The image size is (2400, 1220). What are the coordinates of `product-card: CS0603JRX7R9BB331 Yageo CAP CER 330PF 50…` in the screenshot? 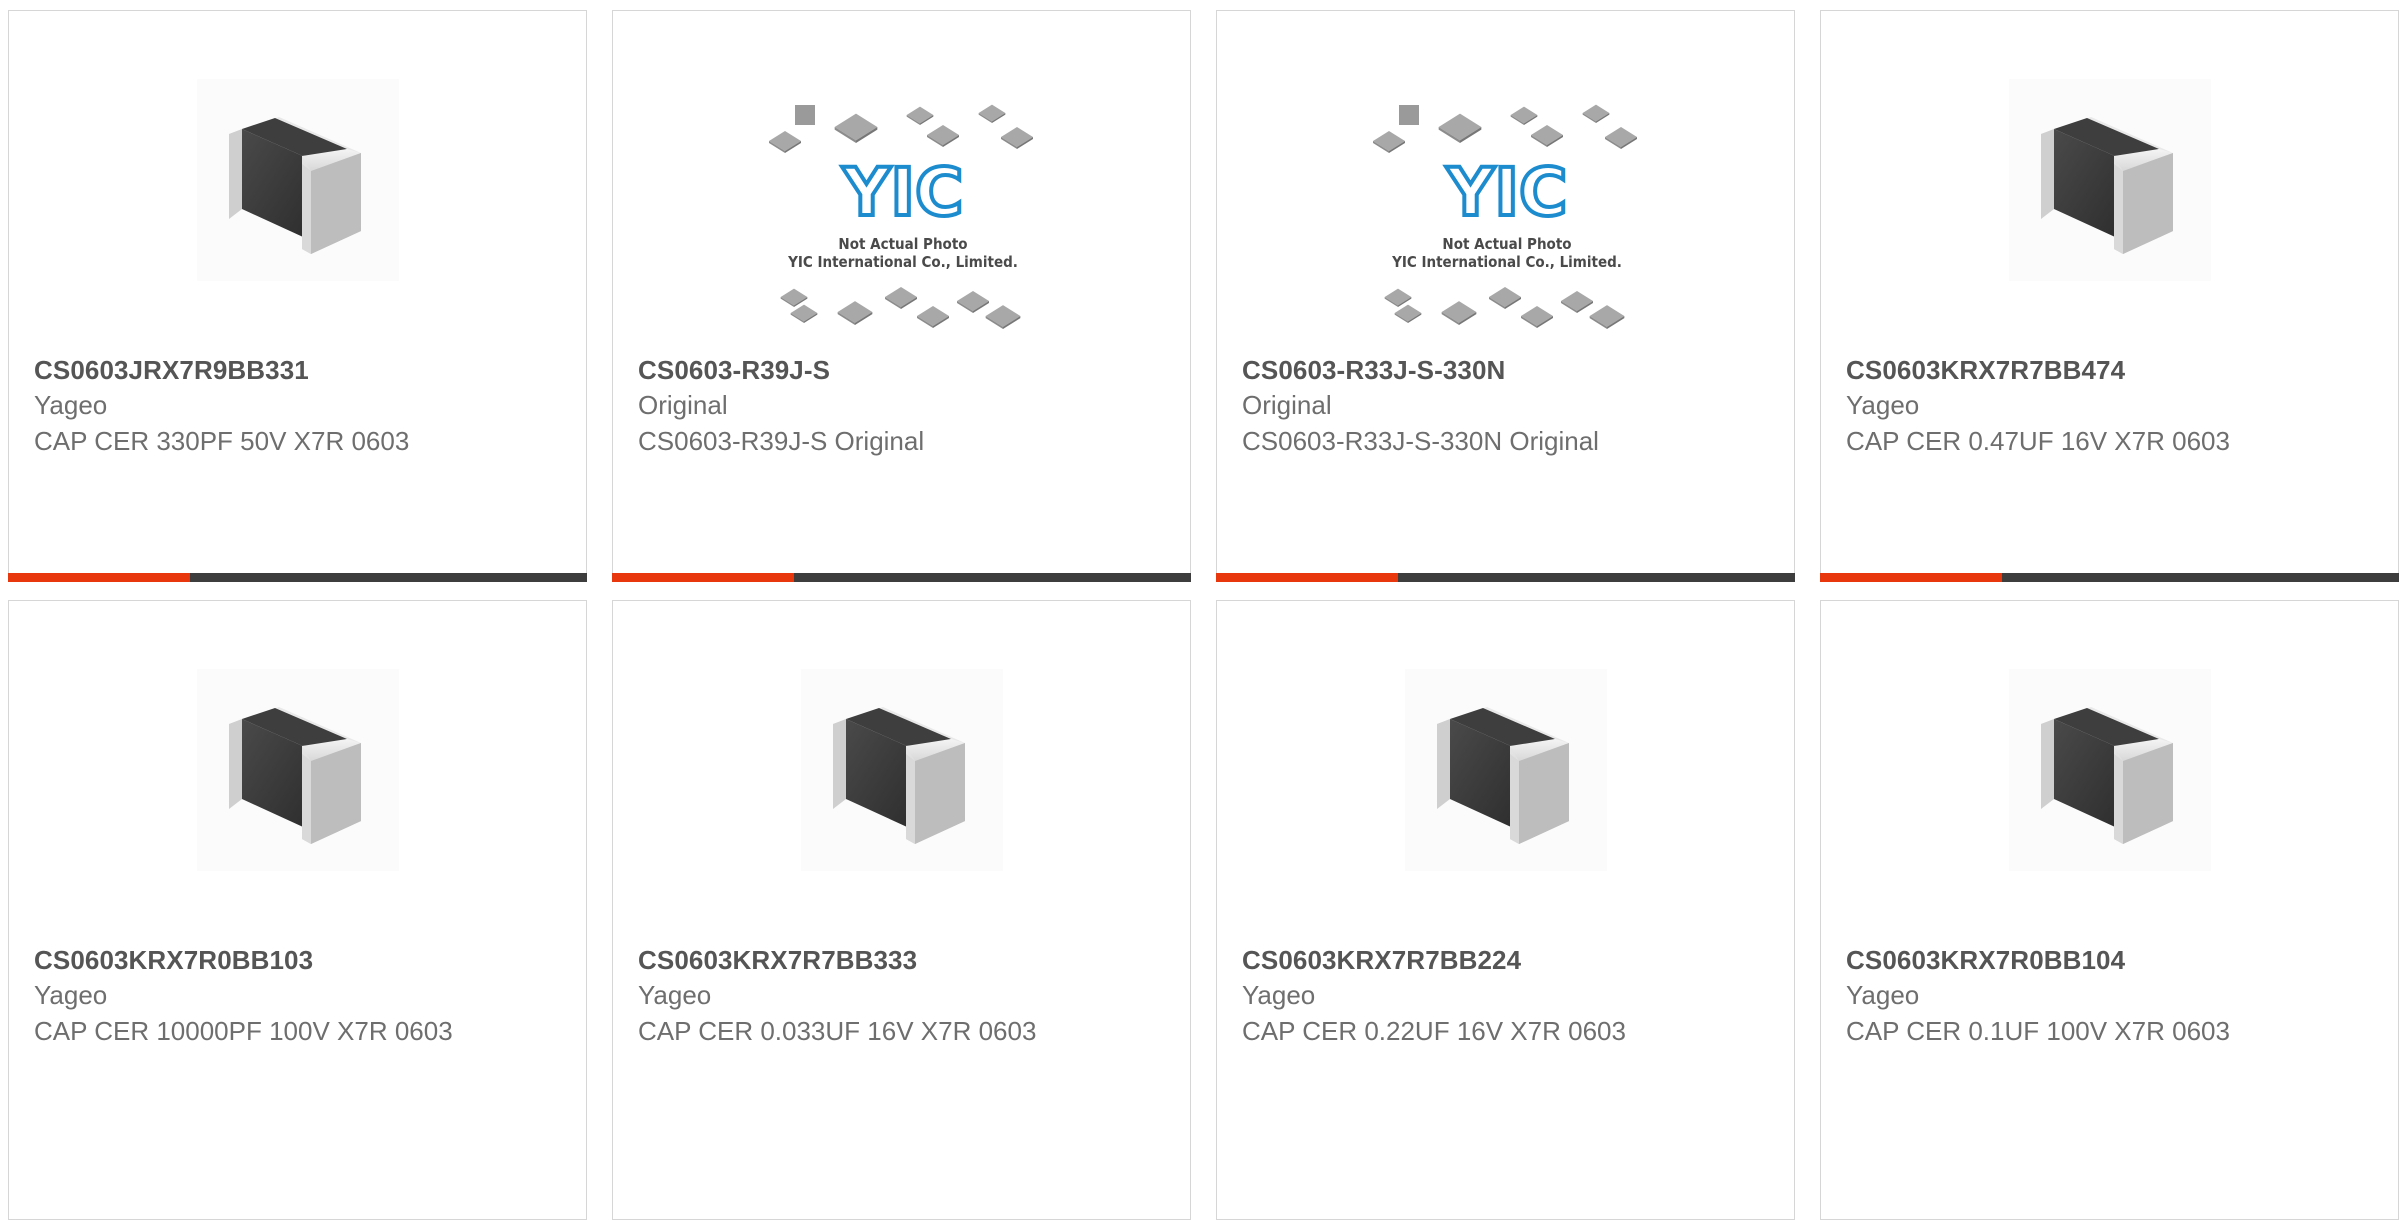 It's located at (297, 296).